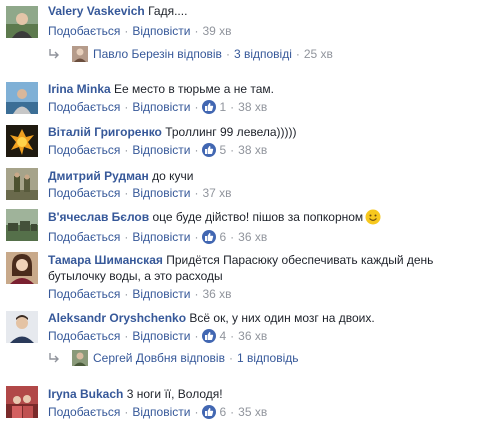 Image resolution: width=495 pixels, height=425 pixels. I want to click on author-link: Дмитрий Рудман, so click(98, 176).